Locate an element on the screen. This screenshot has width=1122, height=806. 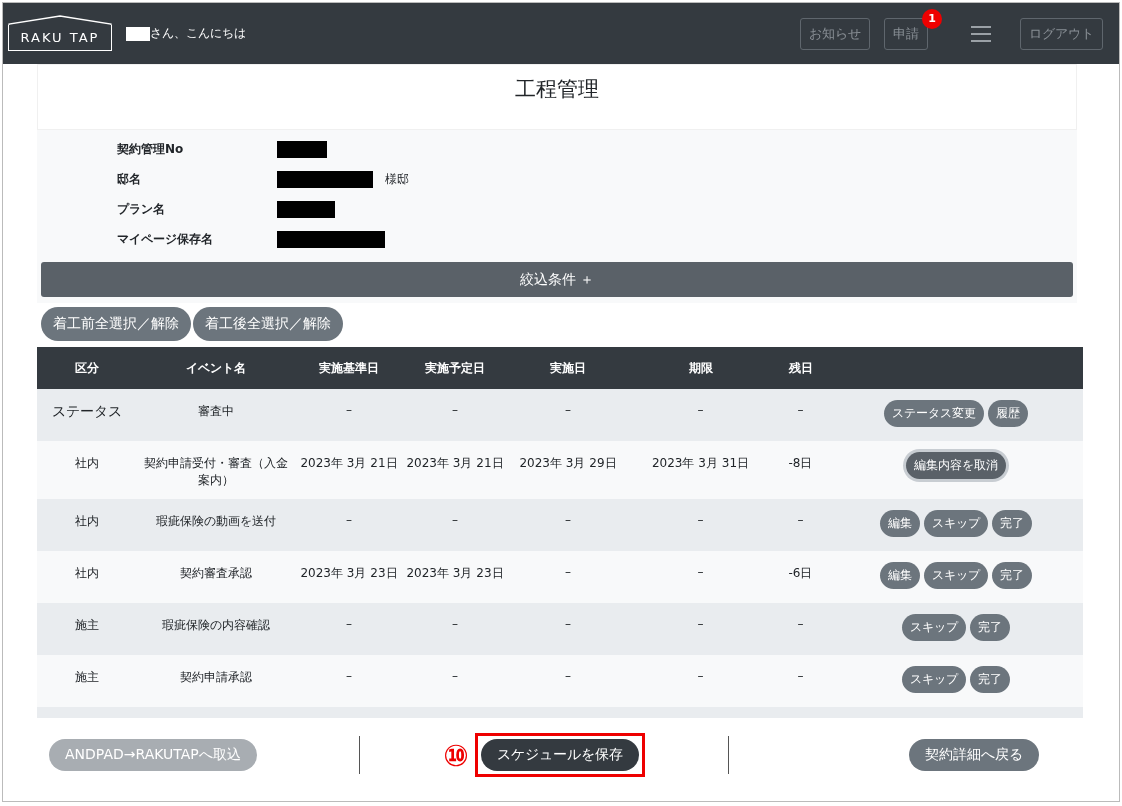
table-cell-text: -8日 is located at coordinates (800, 463).